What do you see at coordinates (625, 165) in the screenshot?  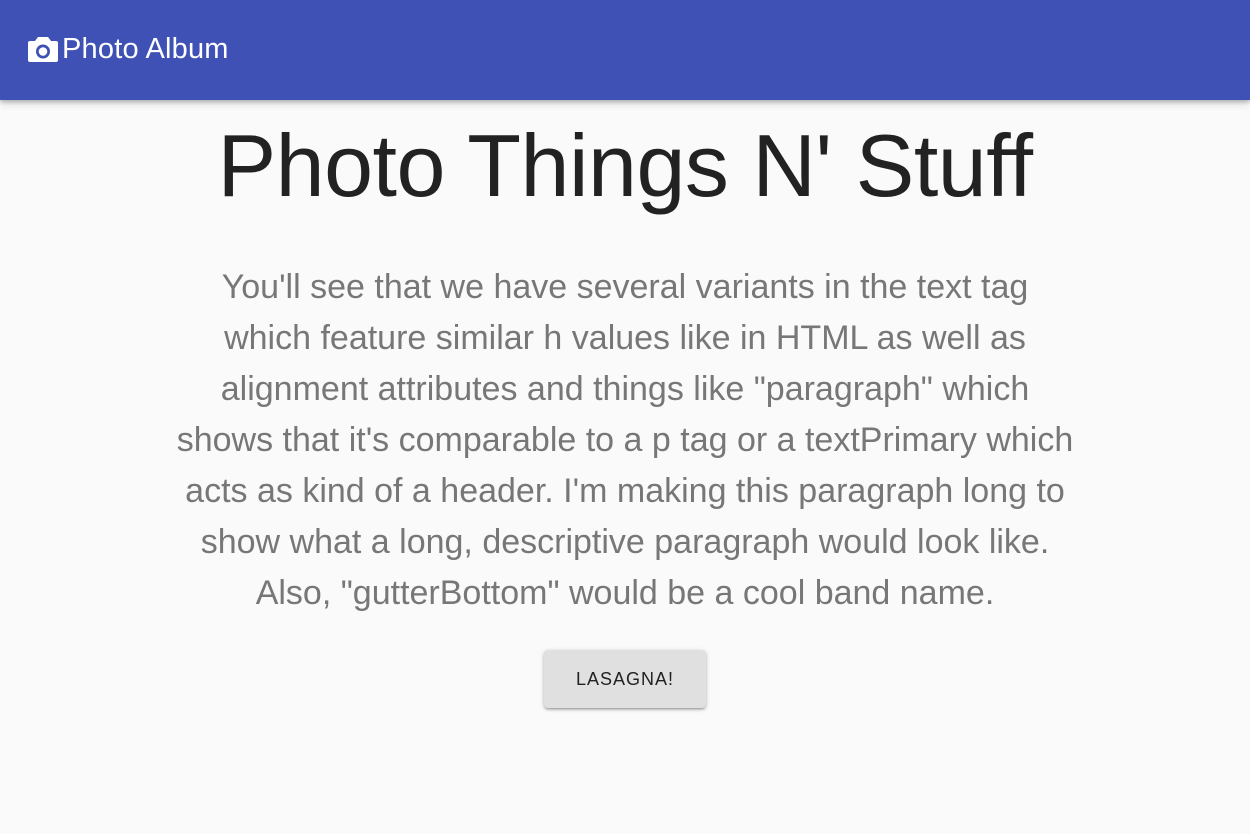 I see `page-title: Photo Things N' Stuff` at bounding box center [625, 165].